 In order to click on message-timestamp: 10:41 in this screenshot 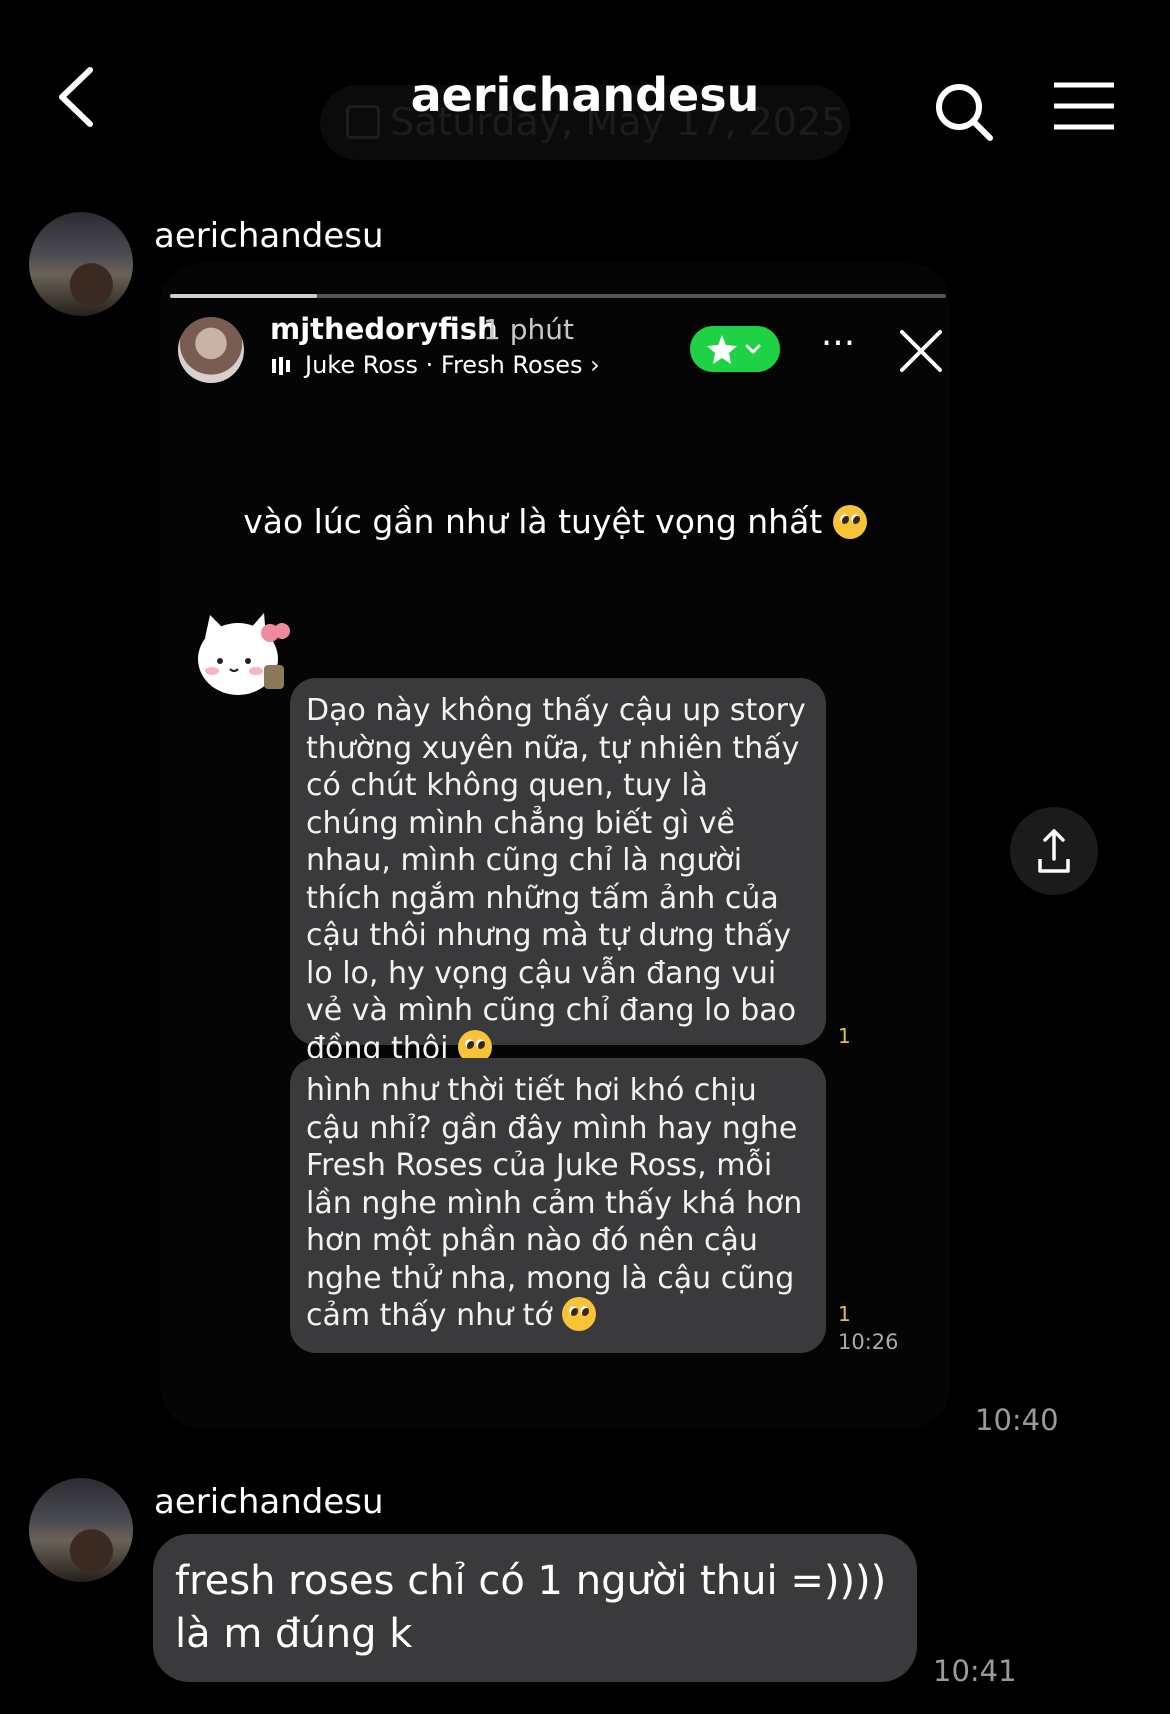, I will do `click(975, 1671)`.